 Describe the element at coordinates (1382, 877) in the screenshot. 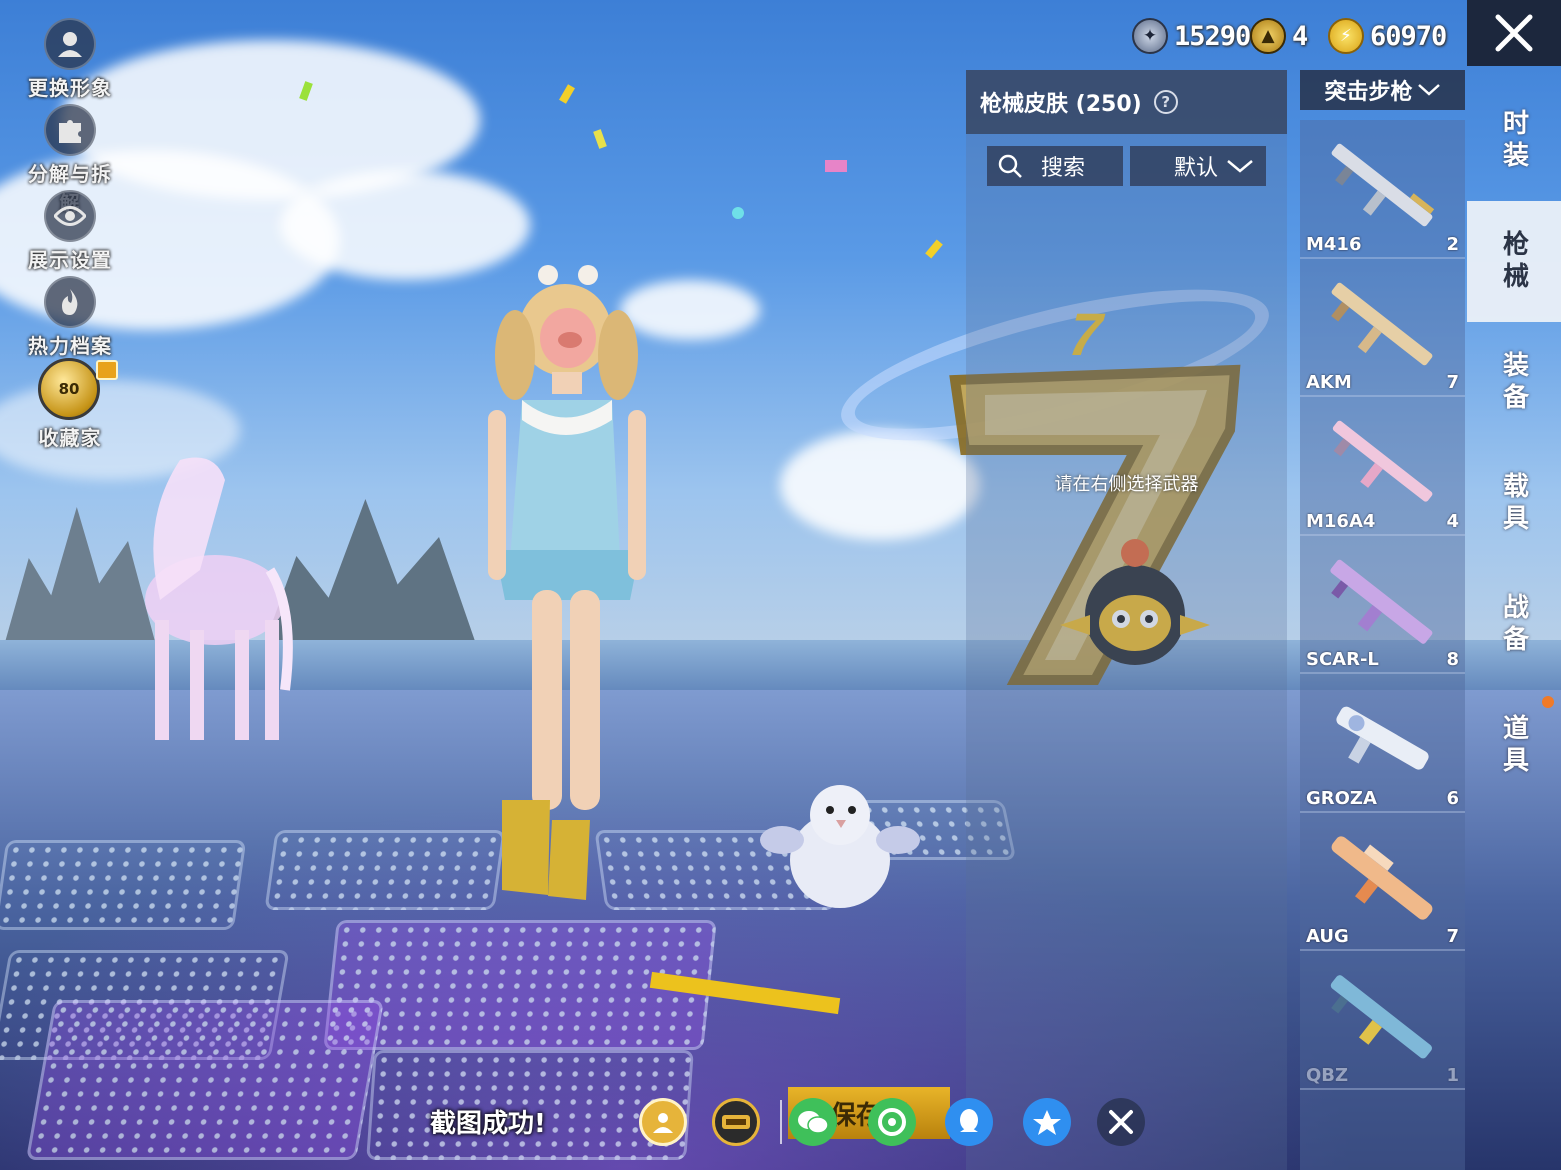

I see `aug-rifle-icon` at that location.